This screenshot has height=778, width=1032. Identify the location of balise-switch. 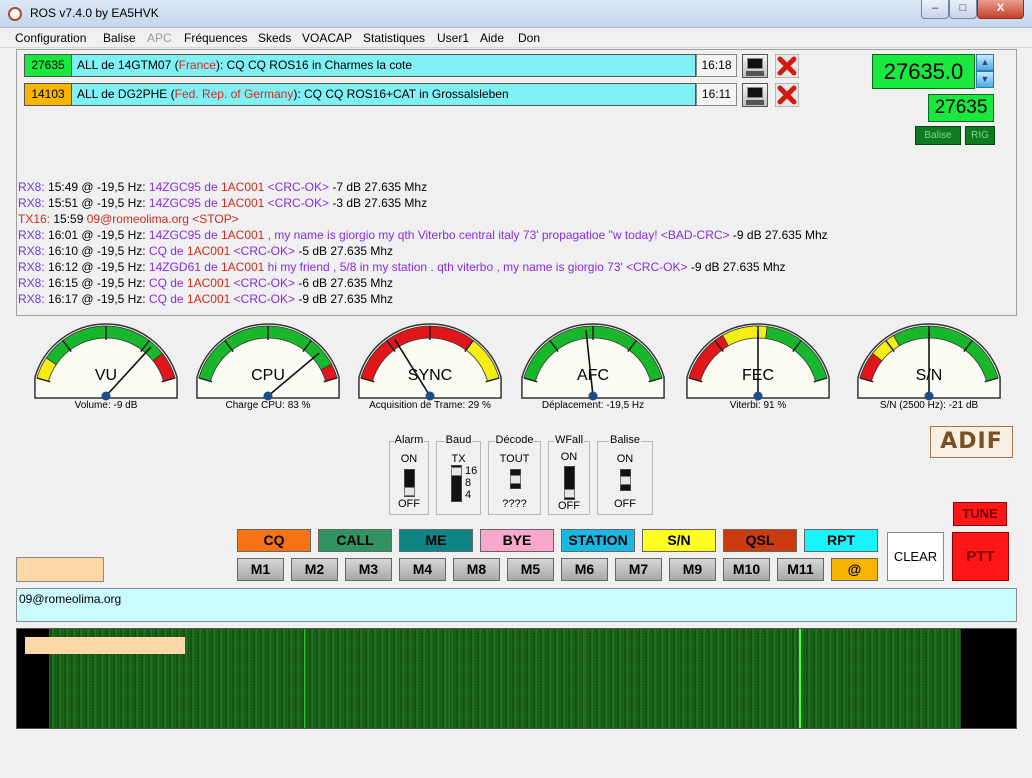
(625, 480).